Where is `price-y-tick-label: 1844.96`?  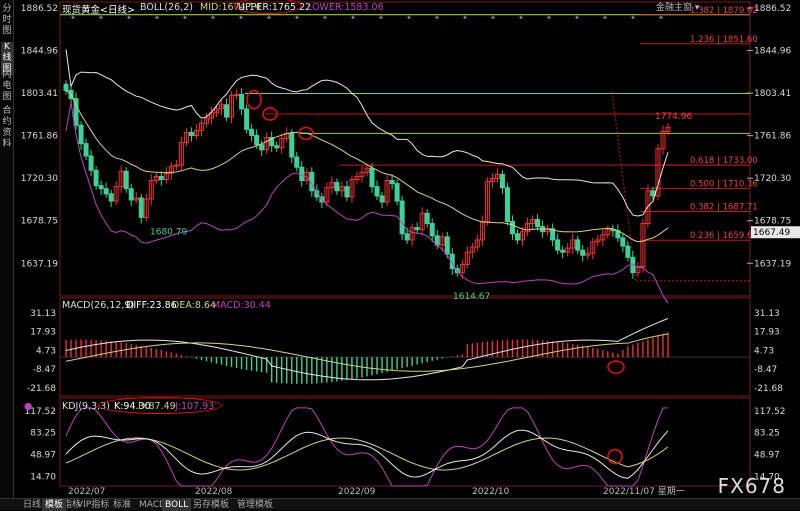
price-y-tick-label: 1844.96 is located at coordinates (772, 52).